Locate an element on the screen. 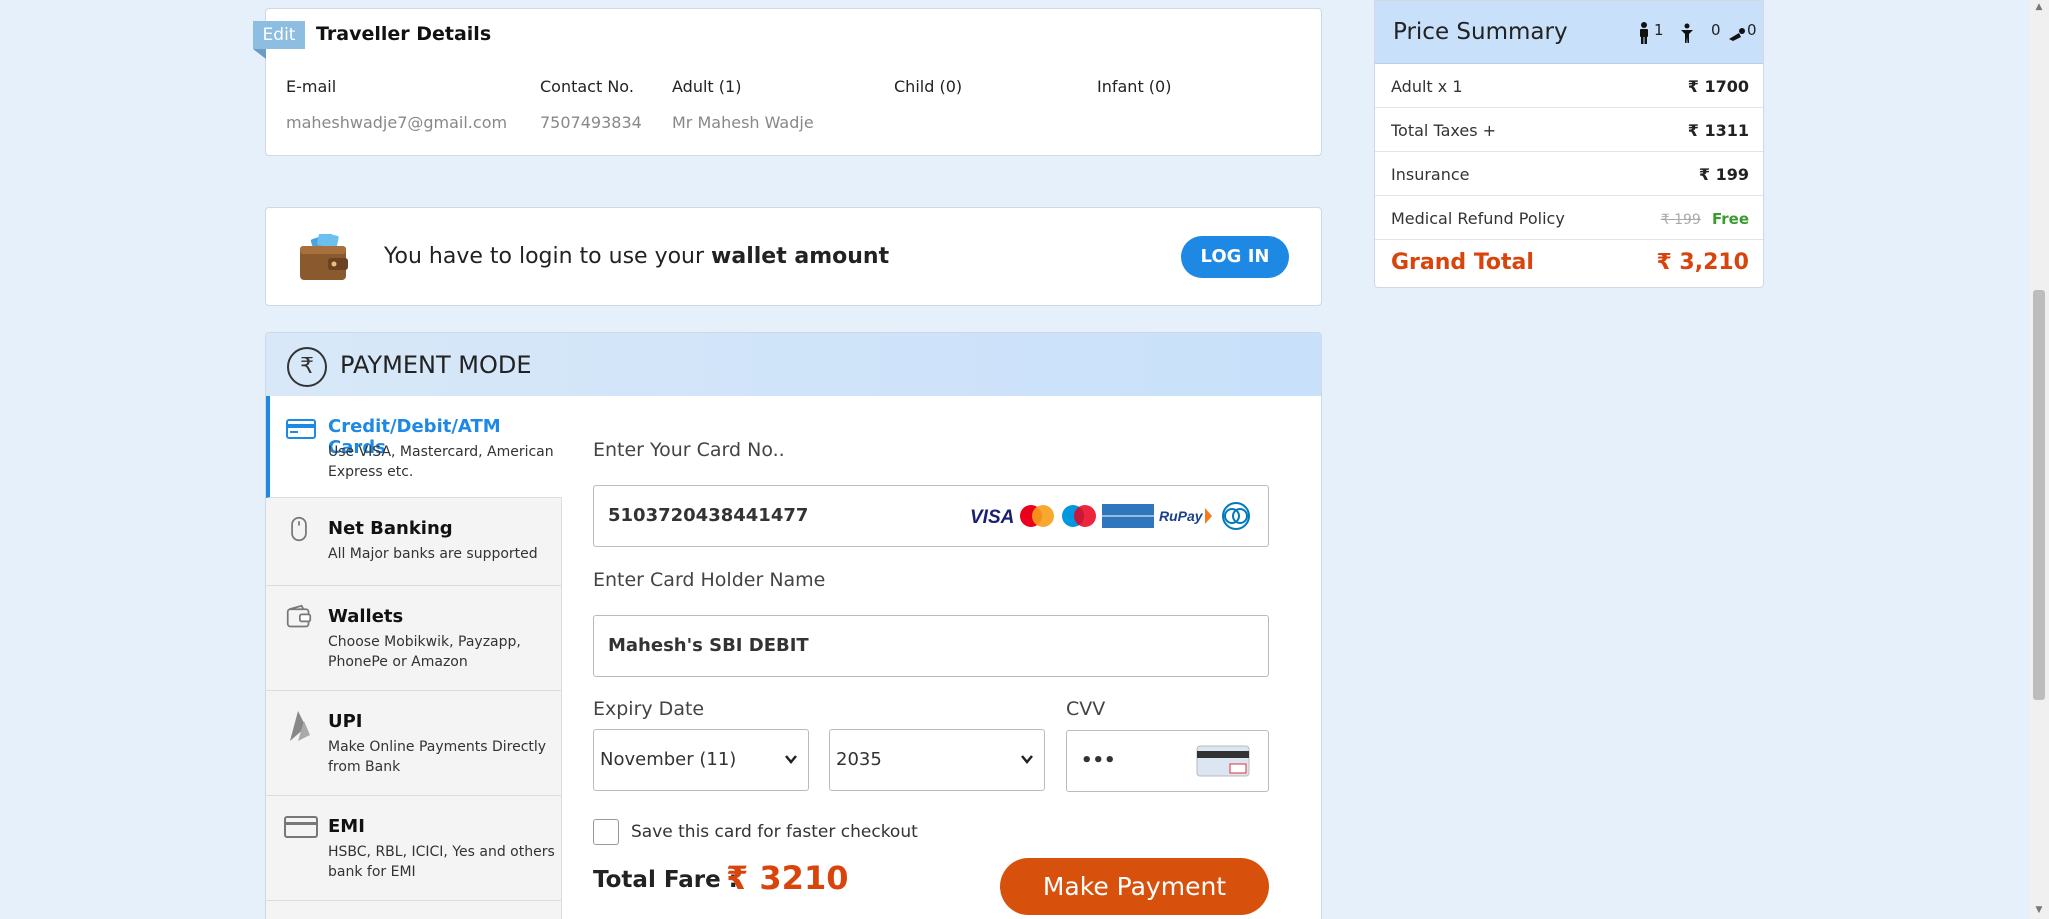 Image resolution: width=2049 pixels, height=919 pixels. rupee-icon: ₹ is located at coordinates (307, 367).